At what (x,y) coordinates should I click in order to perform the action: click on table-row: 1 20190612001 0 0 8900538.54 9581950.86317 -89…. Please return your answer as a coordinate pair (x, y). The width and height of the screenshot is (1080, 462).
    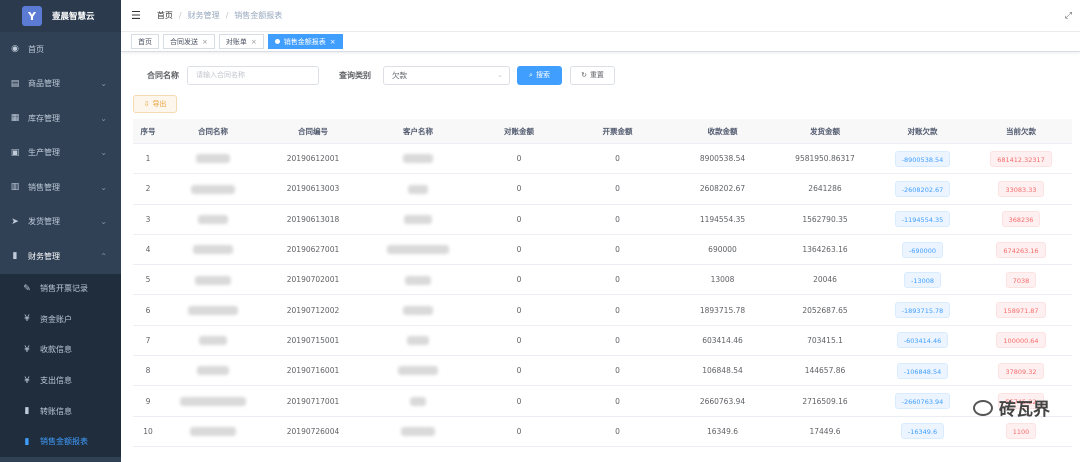
    Looking at the image, I should click on (602, 159).